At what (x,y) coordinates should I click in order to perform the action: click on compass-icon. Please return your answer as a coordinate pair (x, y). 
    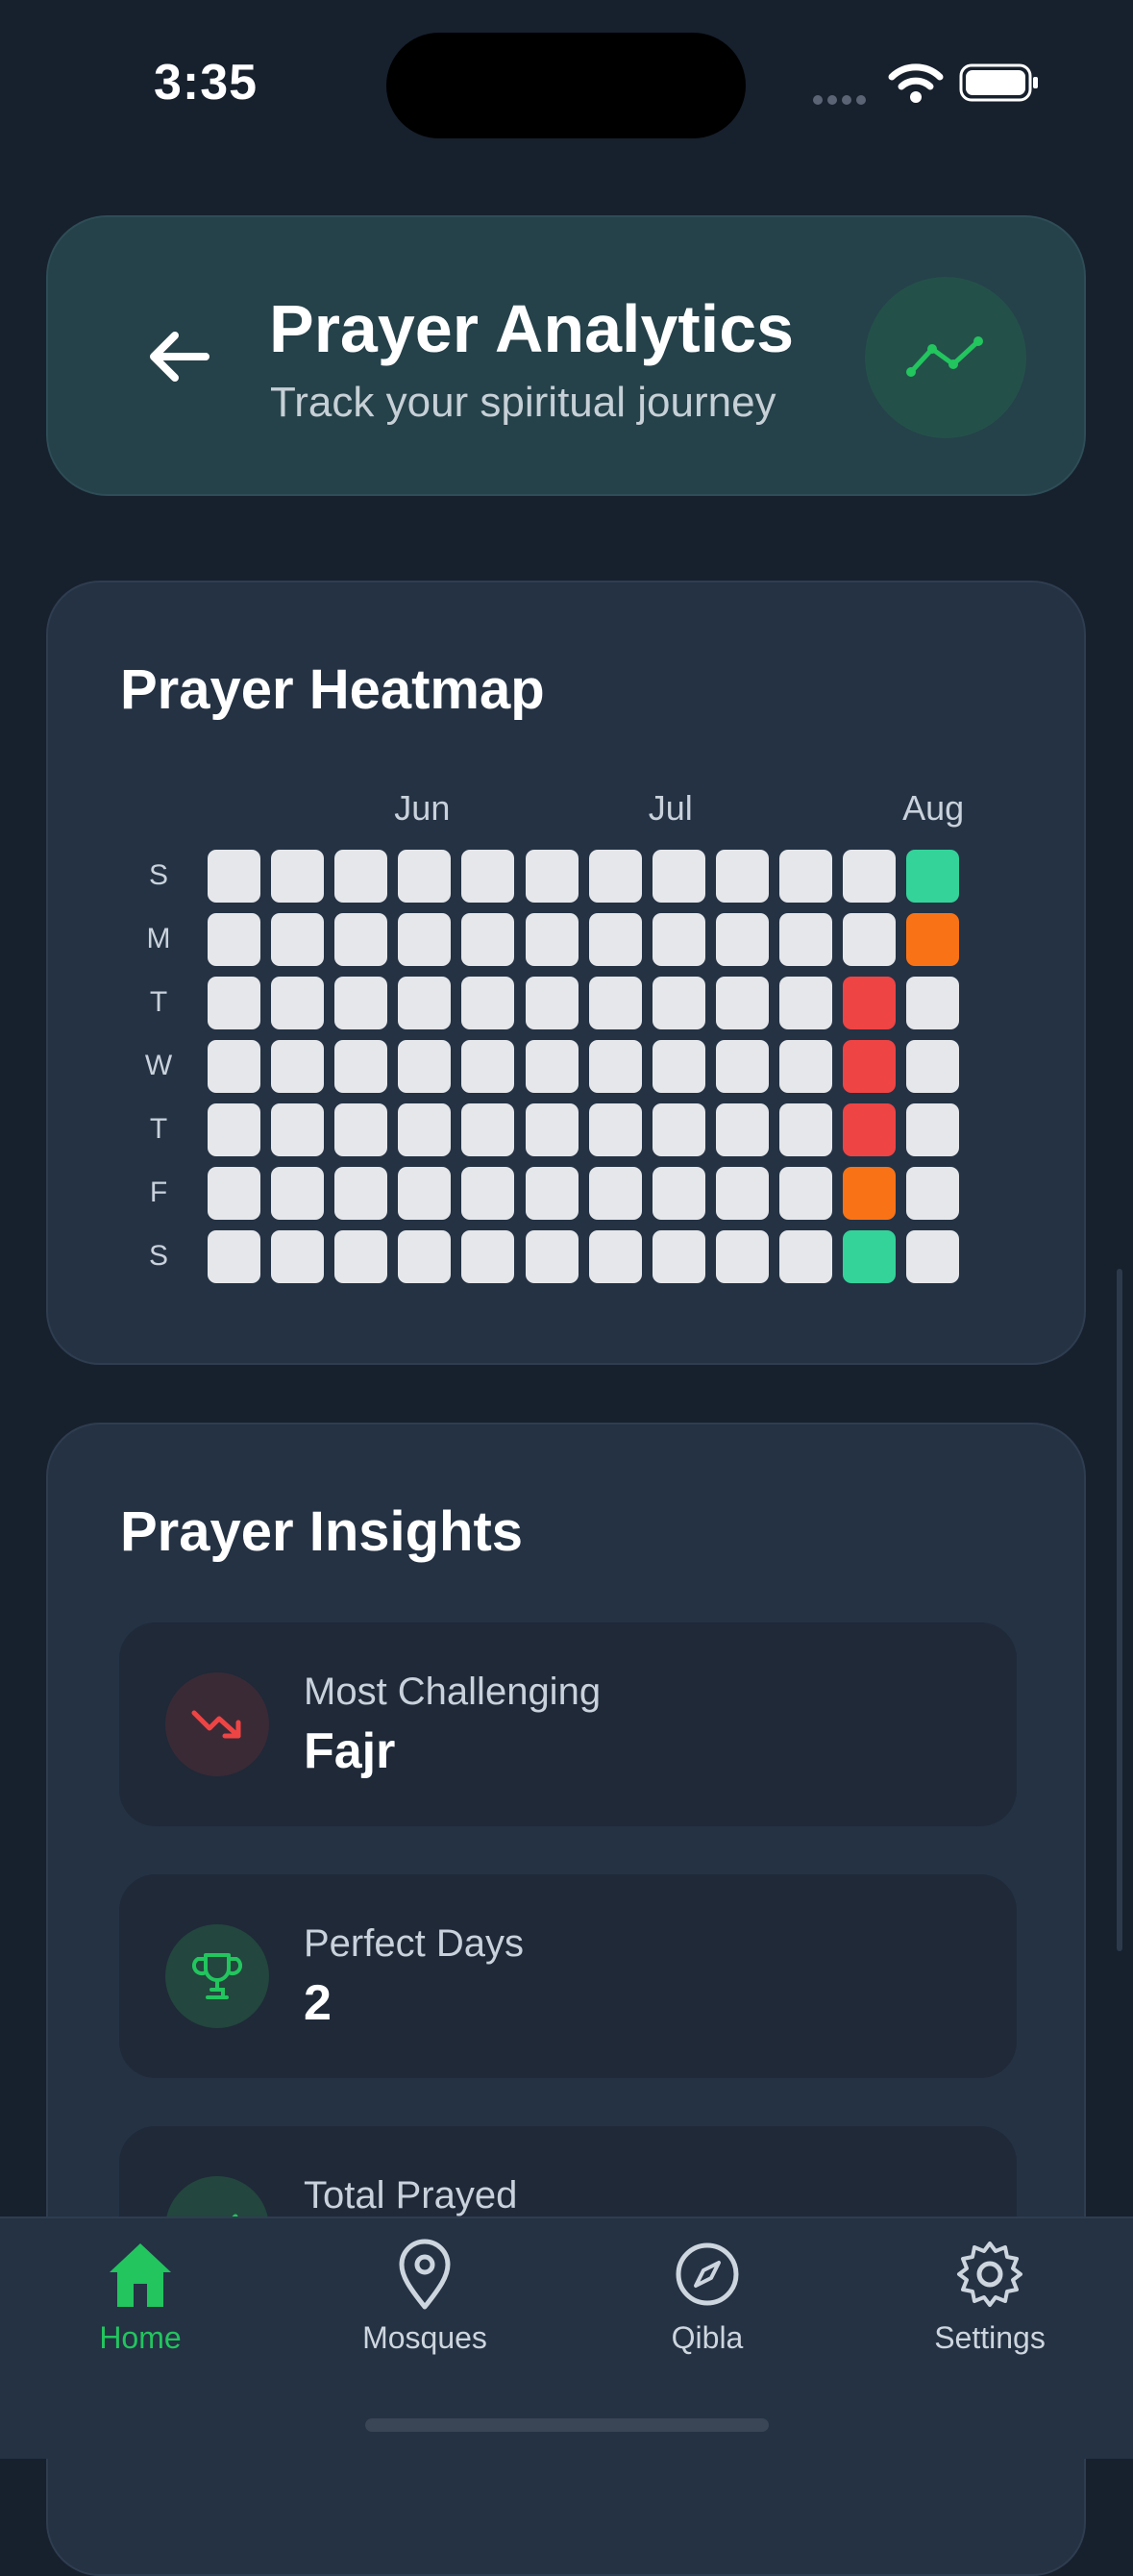
    Looking at the image, I should click on (707, 2274).